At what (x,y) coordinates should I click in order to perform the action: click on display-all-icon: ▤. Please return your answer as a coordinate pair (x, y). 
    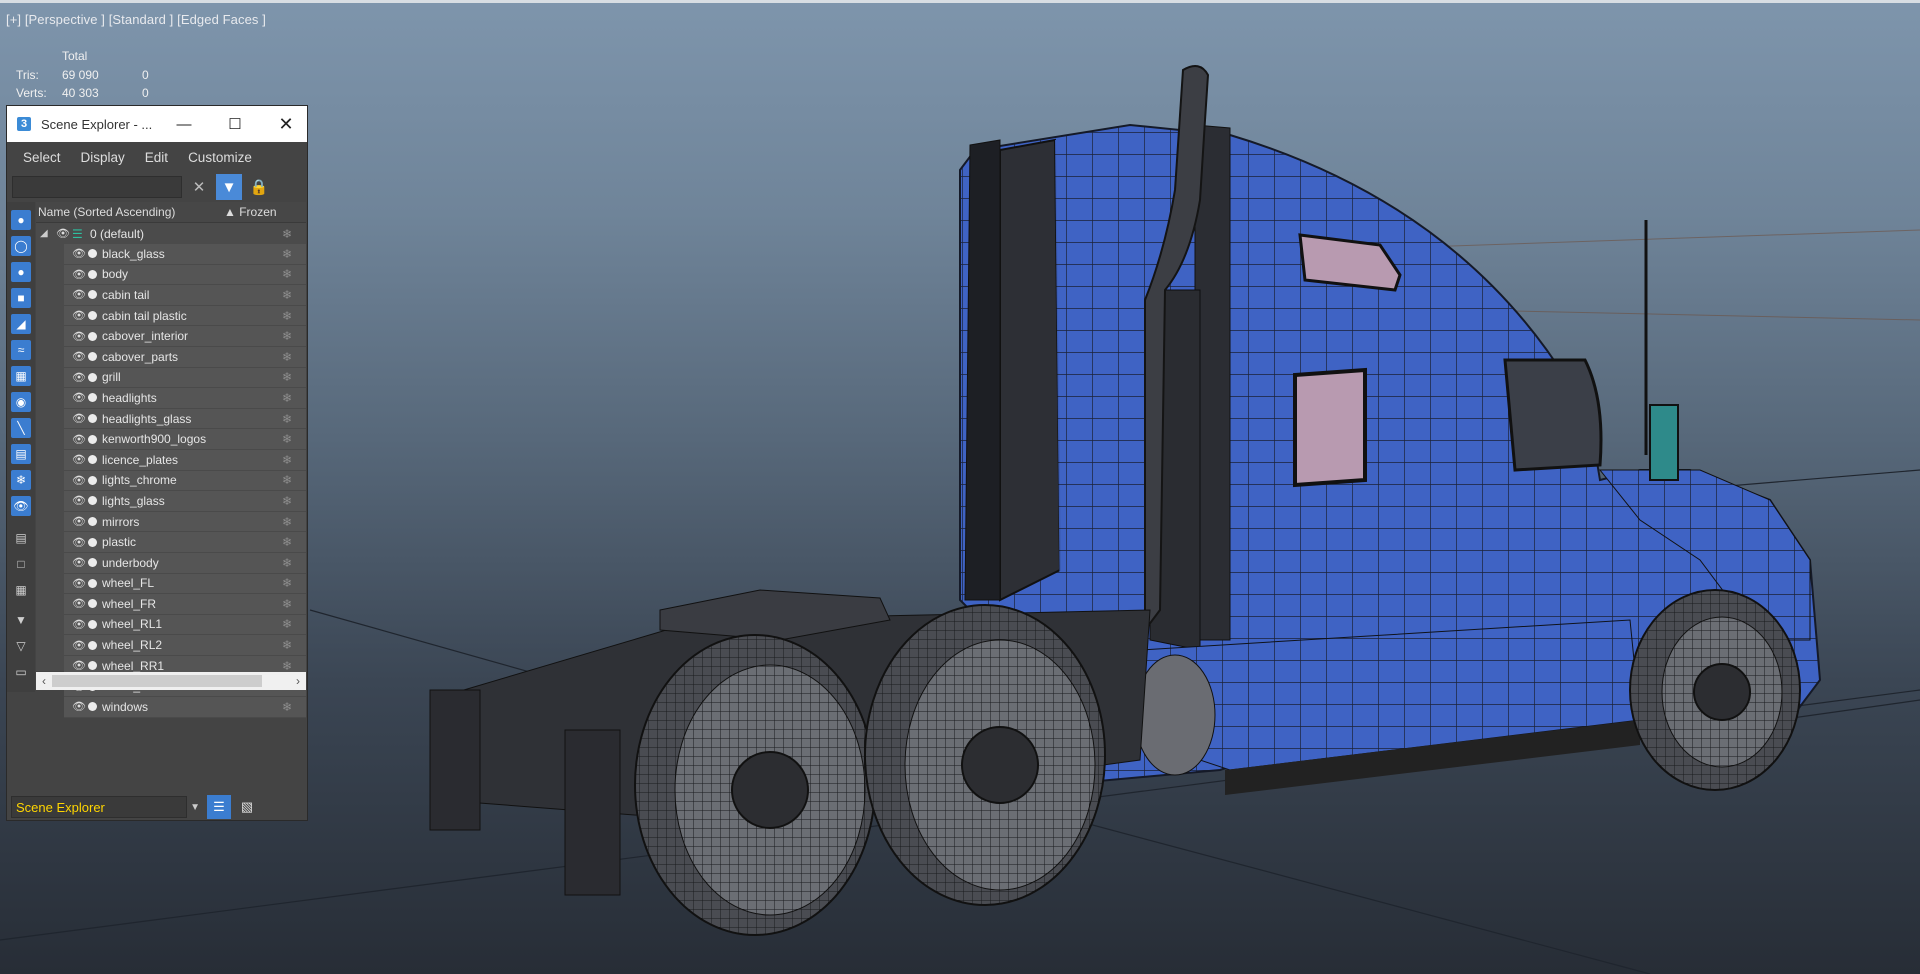
    Looking at the image, I should click on (21, 538).